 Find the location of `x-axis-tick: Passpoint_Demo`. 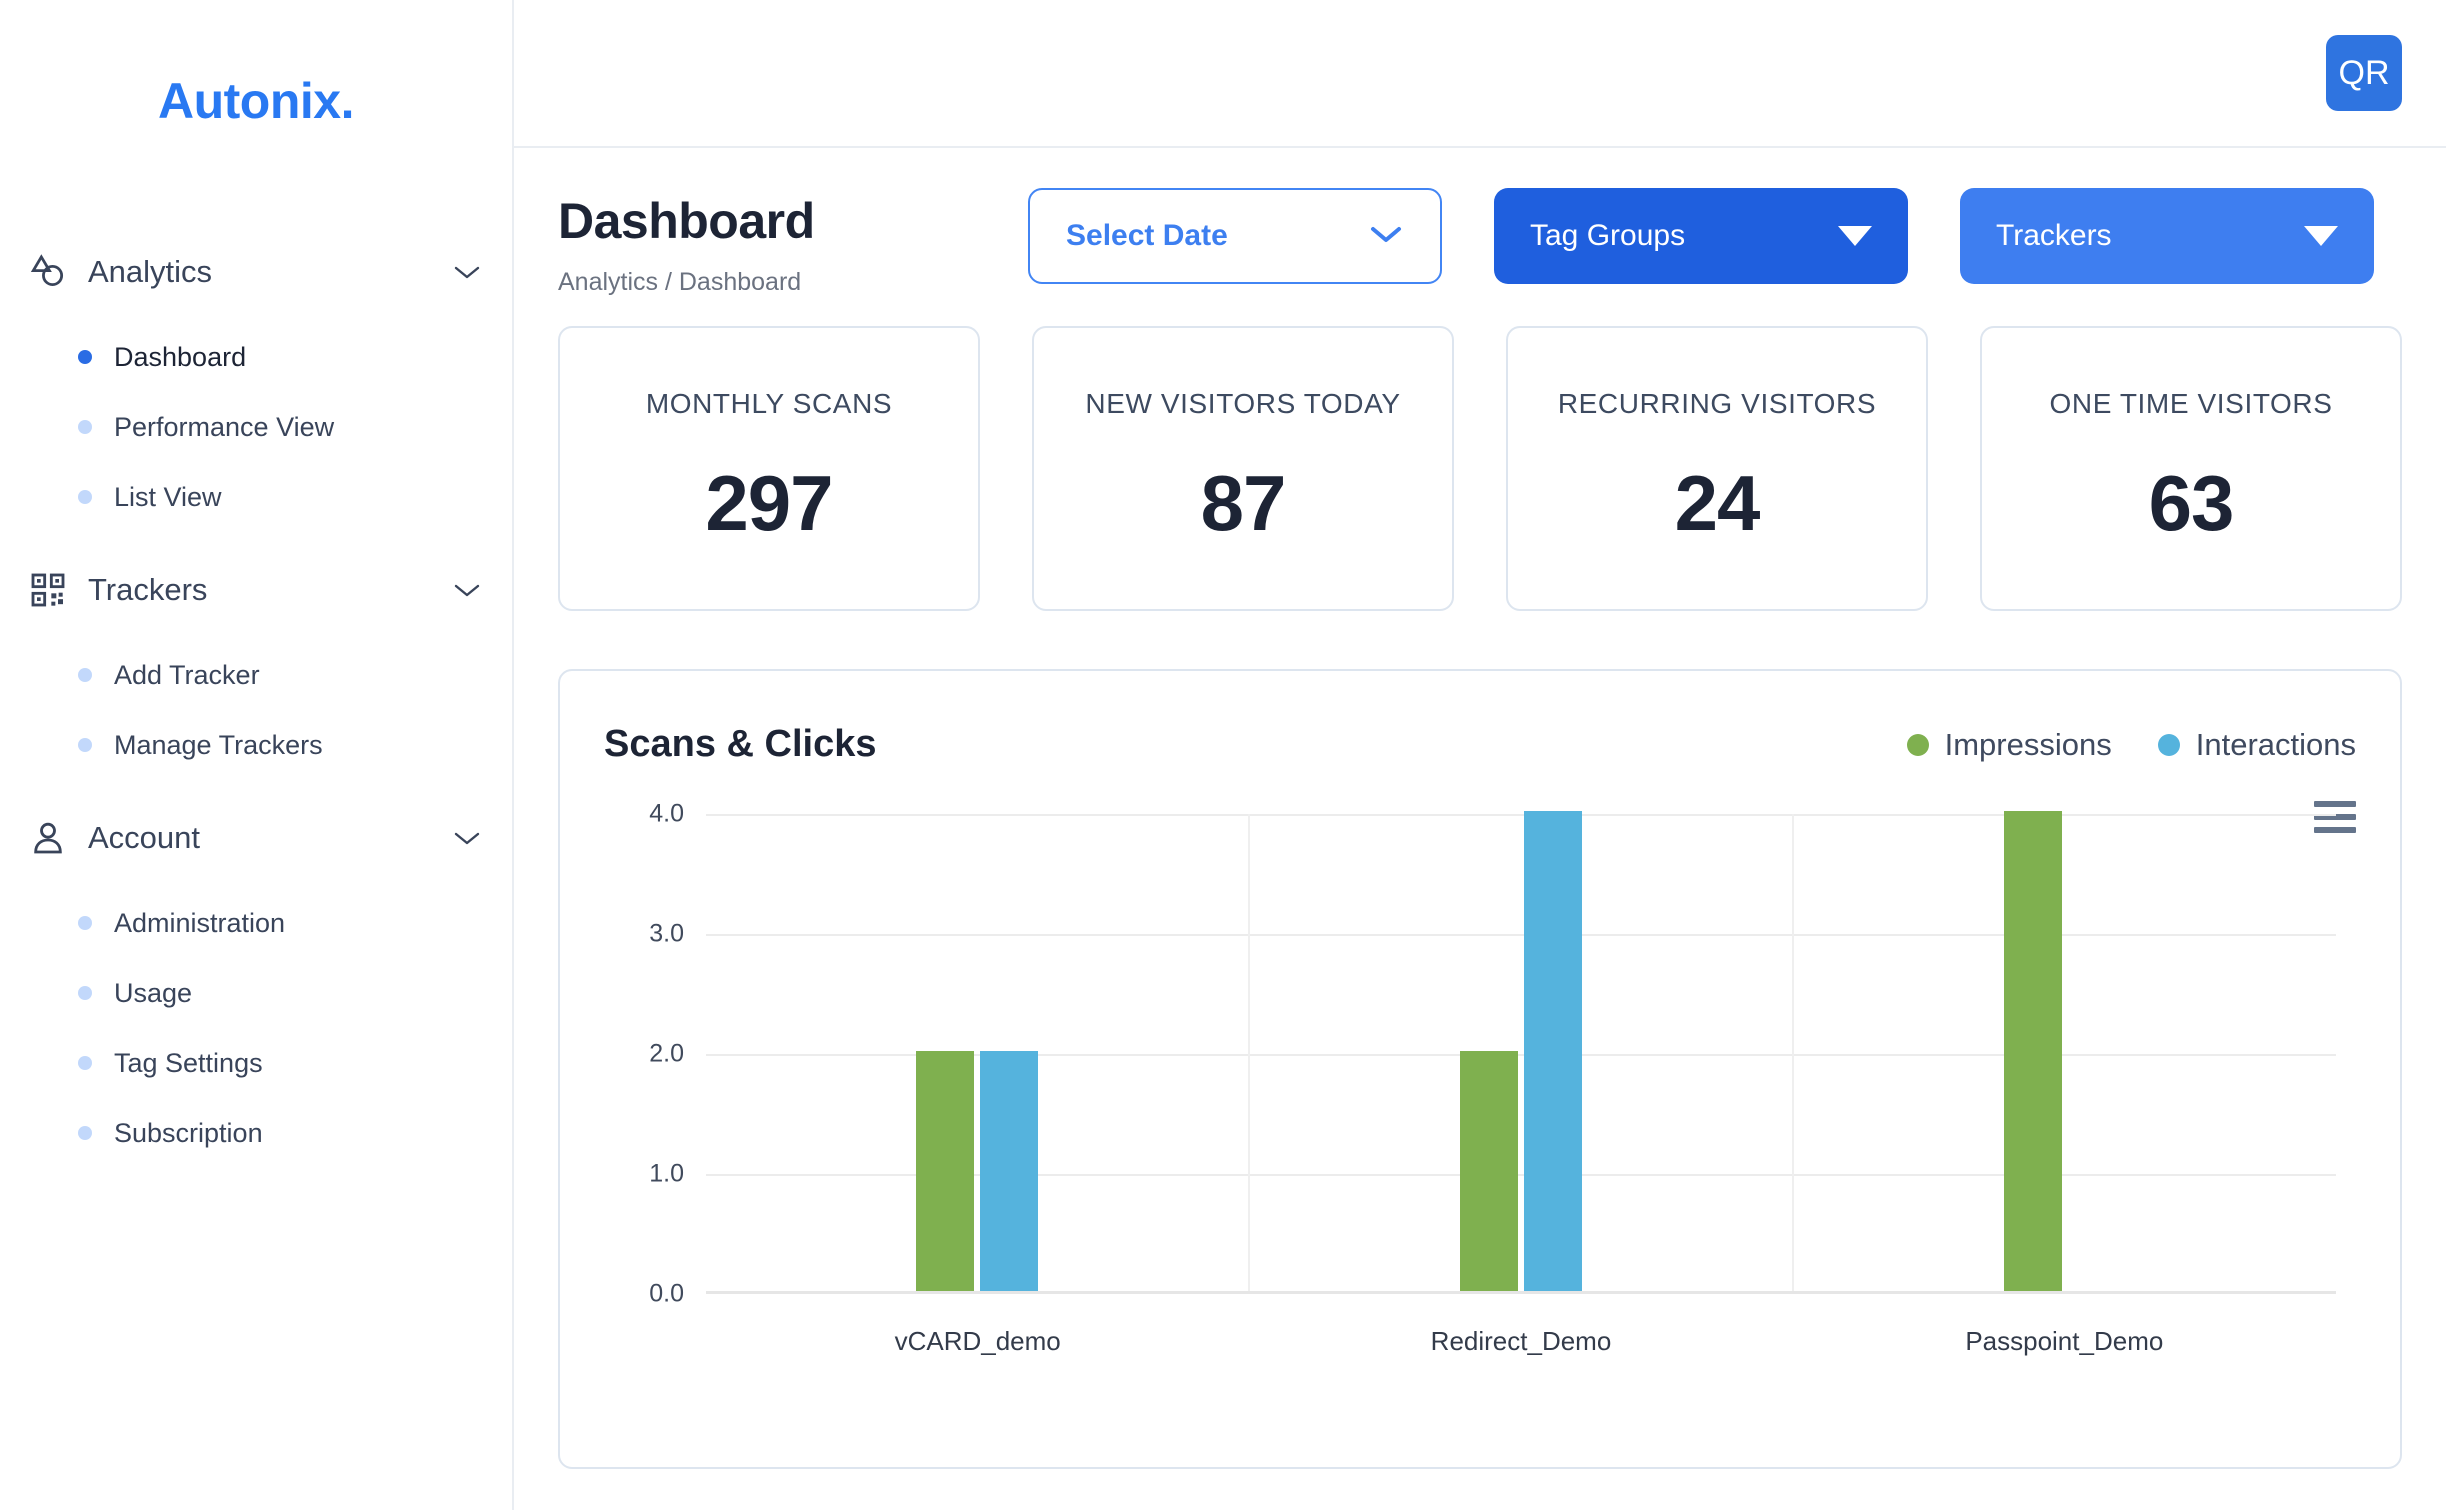

x-axis-tick: Passpoint_Demo is located at coordinates (2064, 1341).